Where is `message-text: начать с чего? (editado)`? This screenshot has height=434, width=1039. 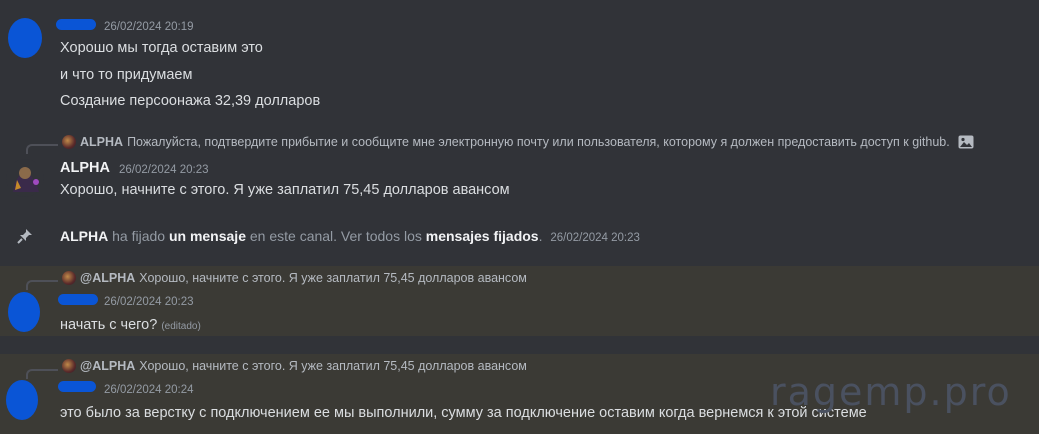
message-text: начать с чего? (editado) is located at coordinates (130, 325).